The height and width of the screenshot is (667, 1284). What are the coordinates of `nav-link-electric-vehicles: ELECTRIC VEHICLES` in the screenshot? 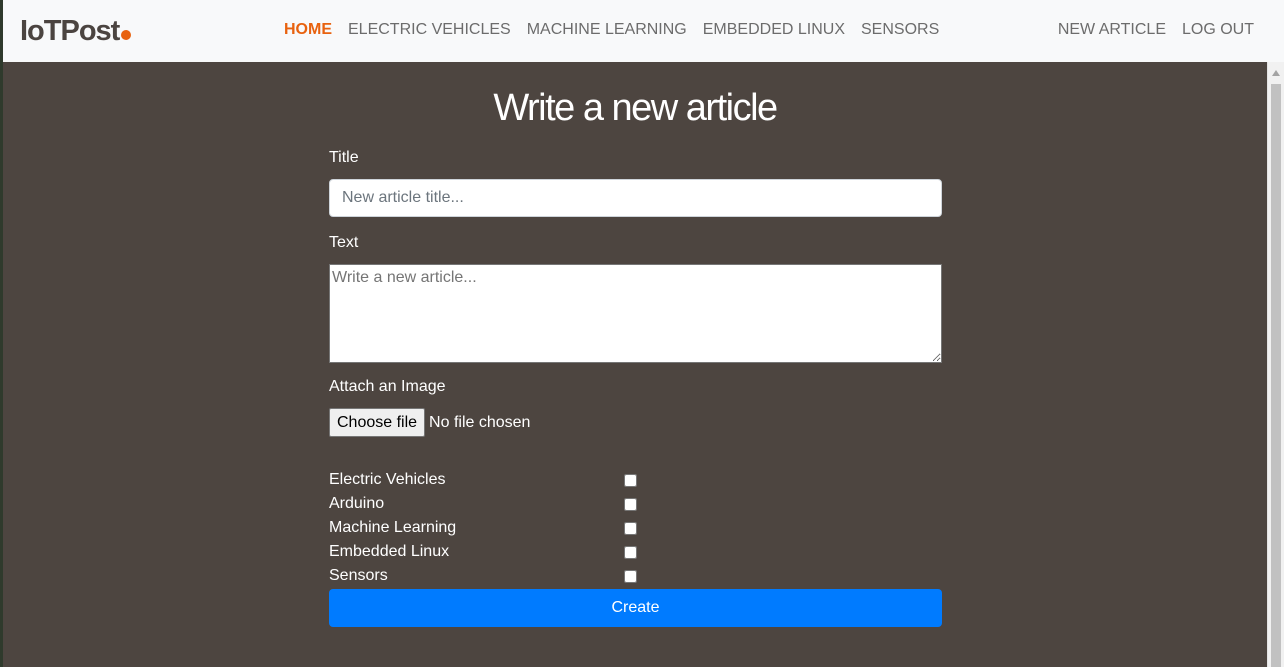 It's located at (429, 30).